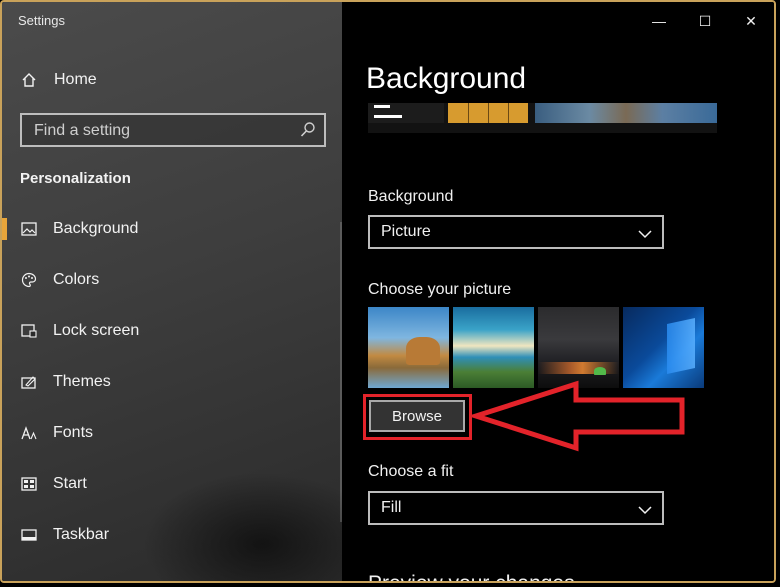 This screenshot has width=780, height=587. I want to click on themes-icon, so click(29, 382).